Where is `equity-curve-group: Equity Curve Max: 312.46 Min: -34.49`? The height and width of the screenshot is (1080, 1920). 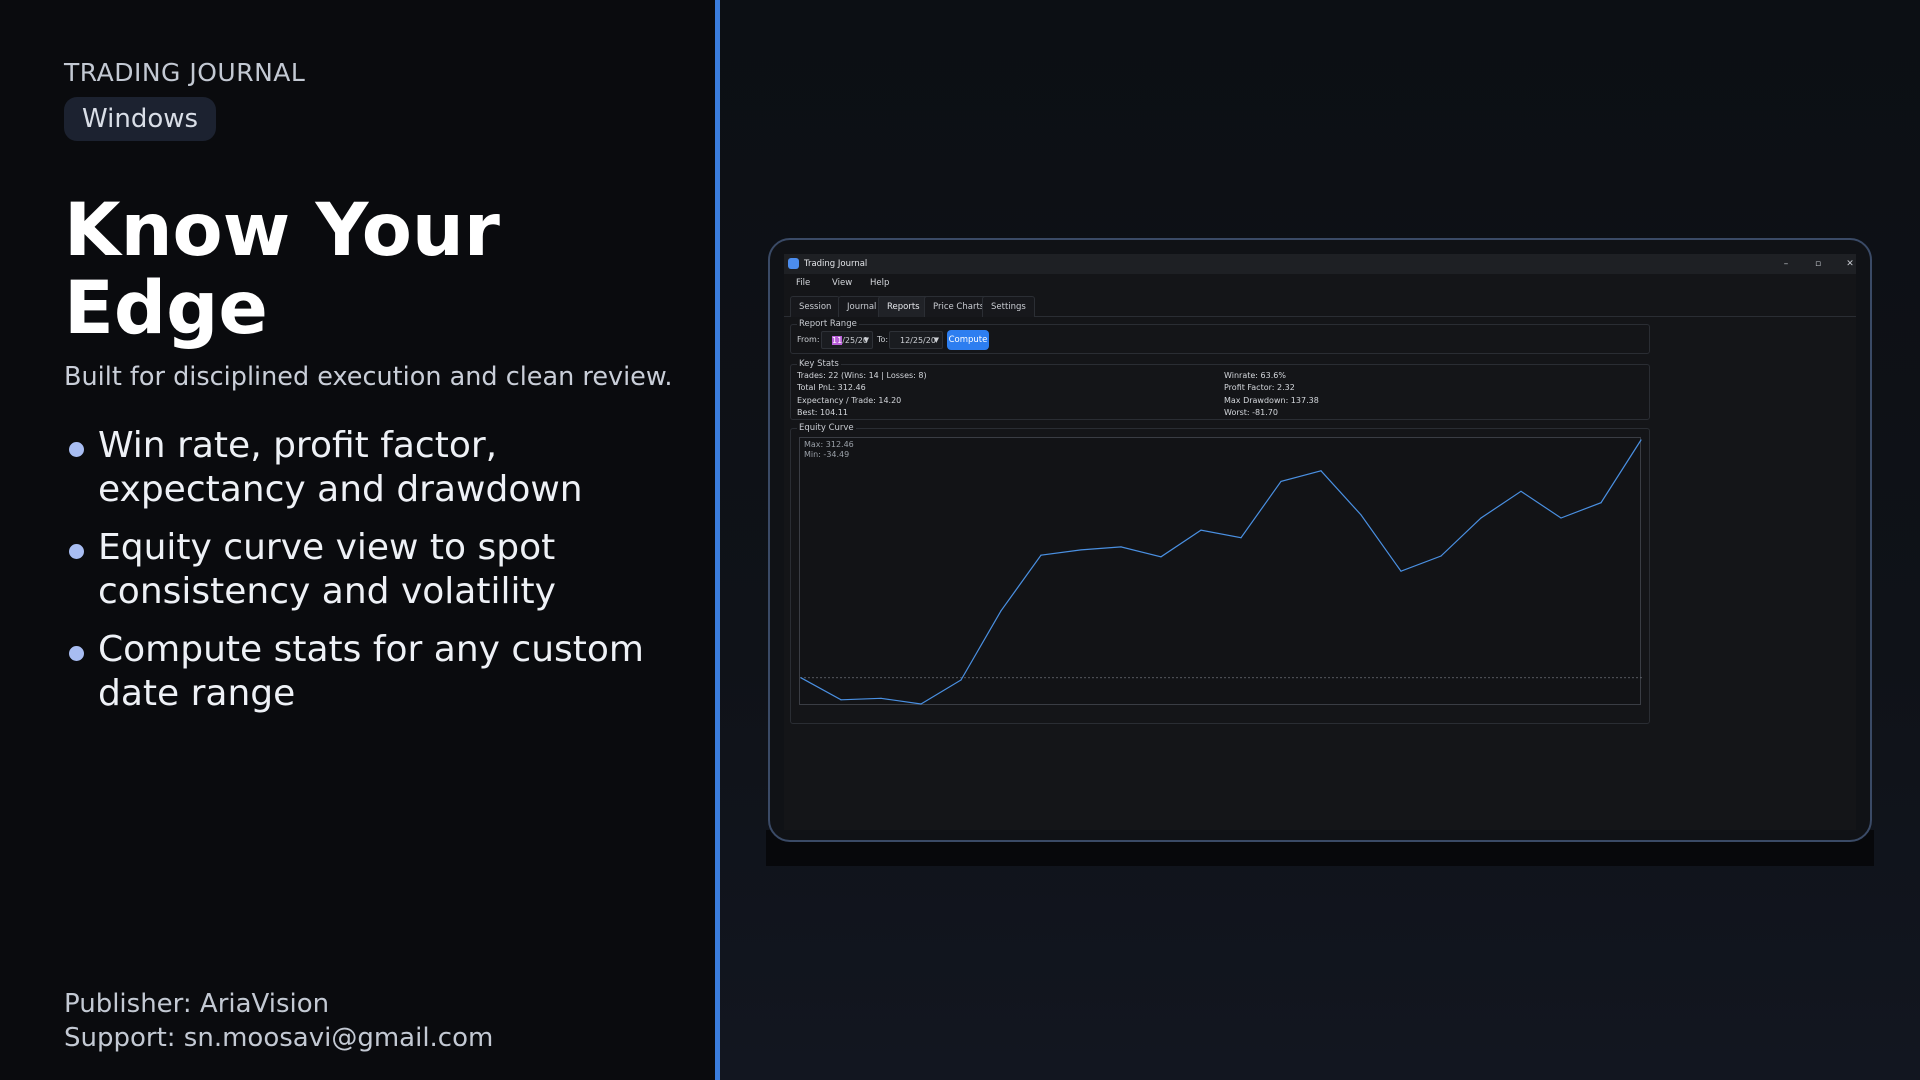
equity-curve-group: Equity Curve Max: 312.46 Min: -34.49 is located at coordinates (1220, 573).